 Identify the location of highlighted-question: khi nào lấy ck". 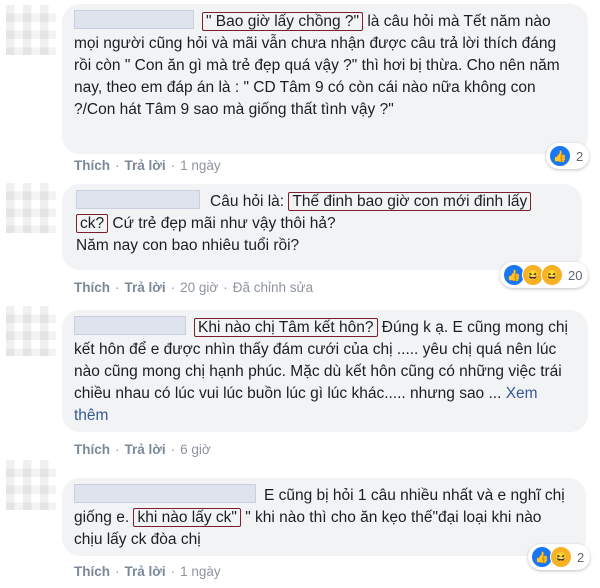
(187, 517).